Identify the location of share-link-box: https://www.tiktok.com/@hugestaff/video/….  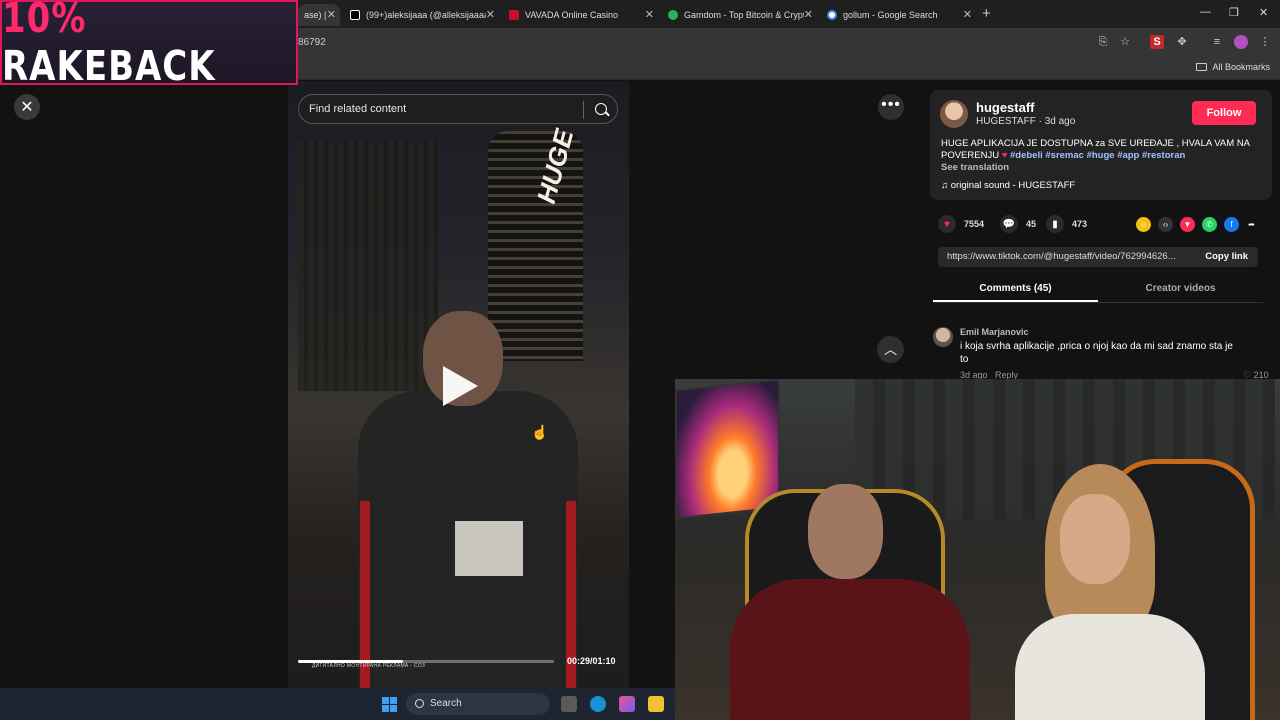
(1098, 257).